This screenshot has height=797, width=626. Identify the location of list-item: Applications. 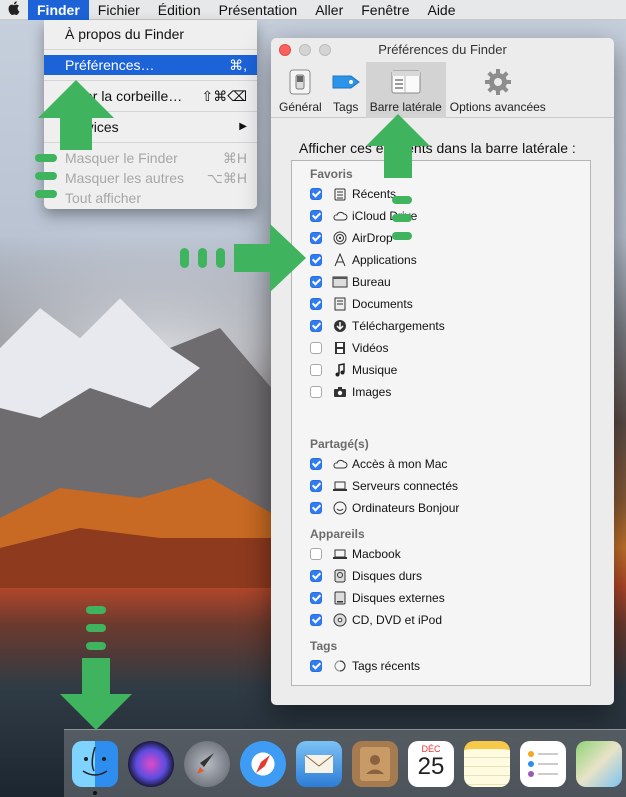
(450, 260).